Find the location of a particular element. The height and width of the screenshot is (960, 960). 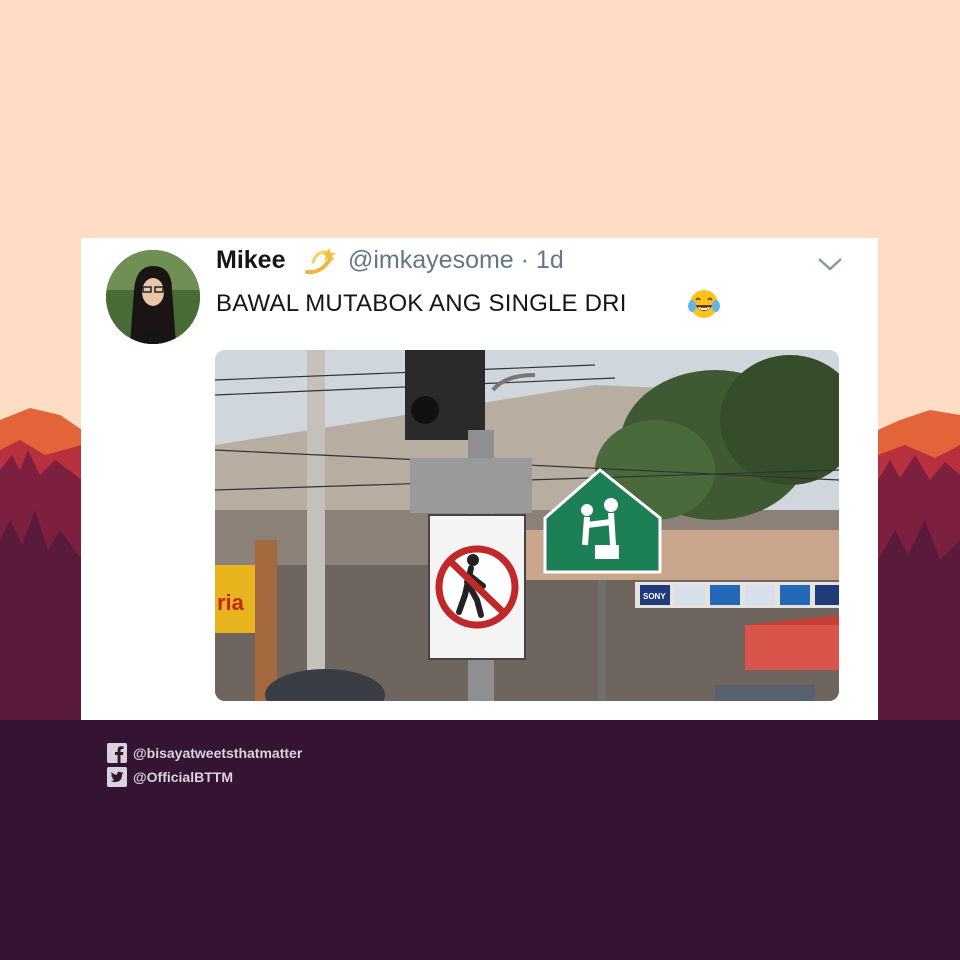

footer-credits: @bisayatweetsthatmatter @OfficialBTTM is located at coordinates (204, 765).